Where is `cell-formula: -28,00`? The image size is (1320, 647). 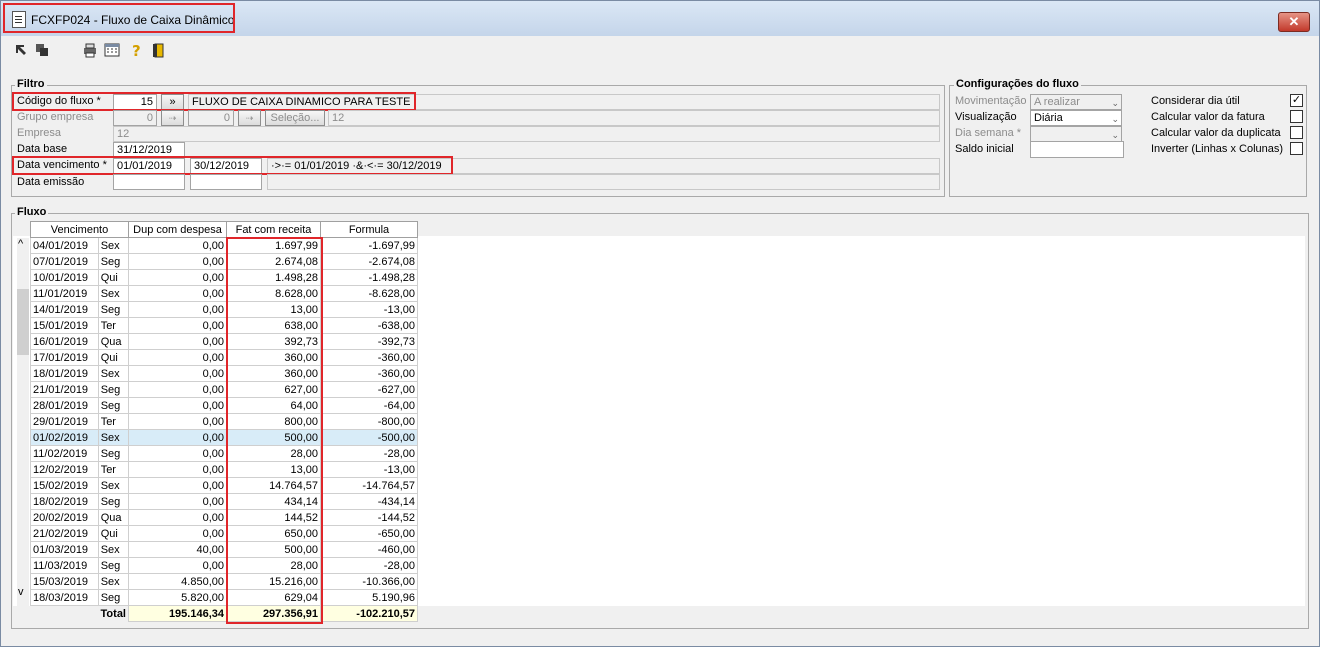
cell-formula: -28,00 is located at coordinates (369, 565).